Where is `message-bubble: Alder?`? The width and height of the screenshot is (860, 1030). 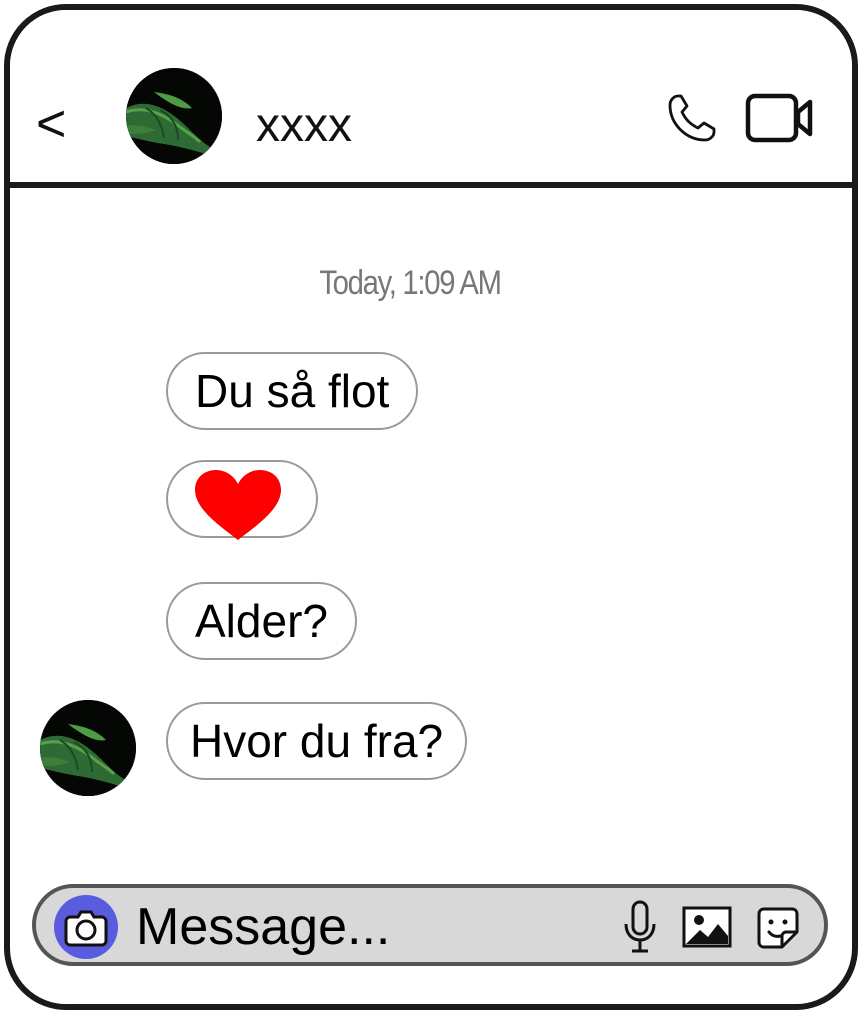
message-bubble: Alder? is located at coordinates (261, 621).